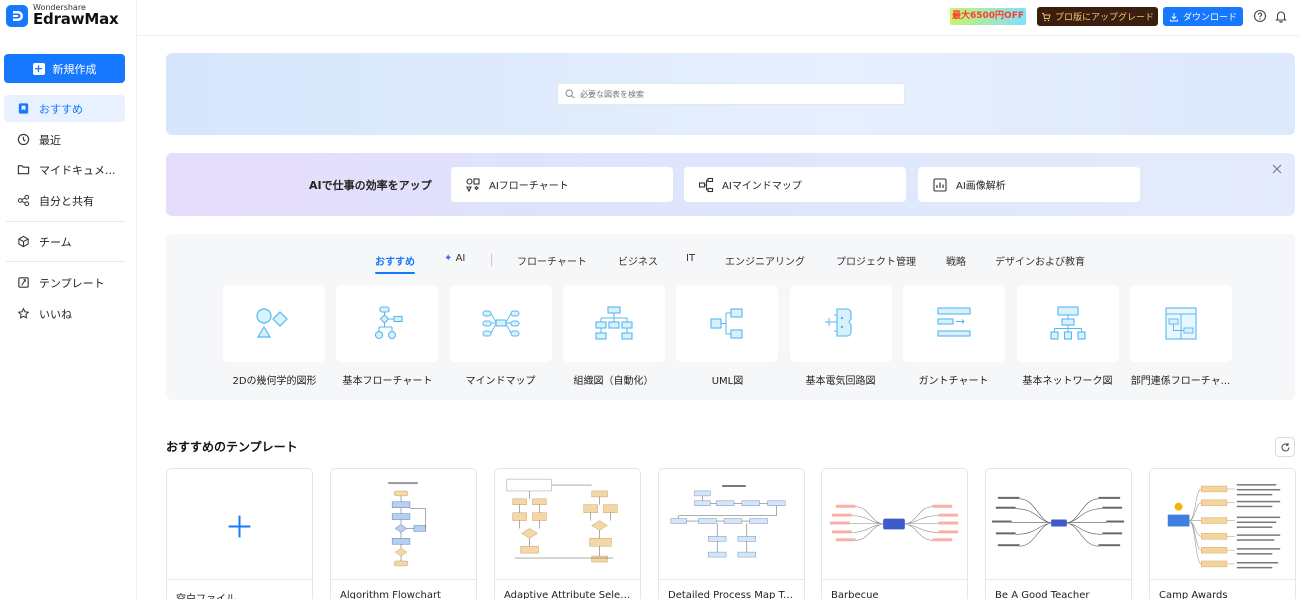 The height and width of the screenshot is (599, 1299). Describe the element at coordinates (65, 221) in the screenshot. I see `sidebar-divider` at that location.